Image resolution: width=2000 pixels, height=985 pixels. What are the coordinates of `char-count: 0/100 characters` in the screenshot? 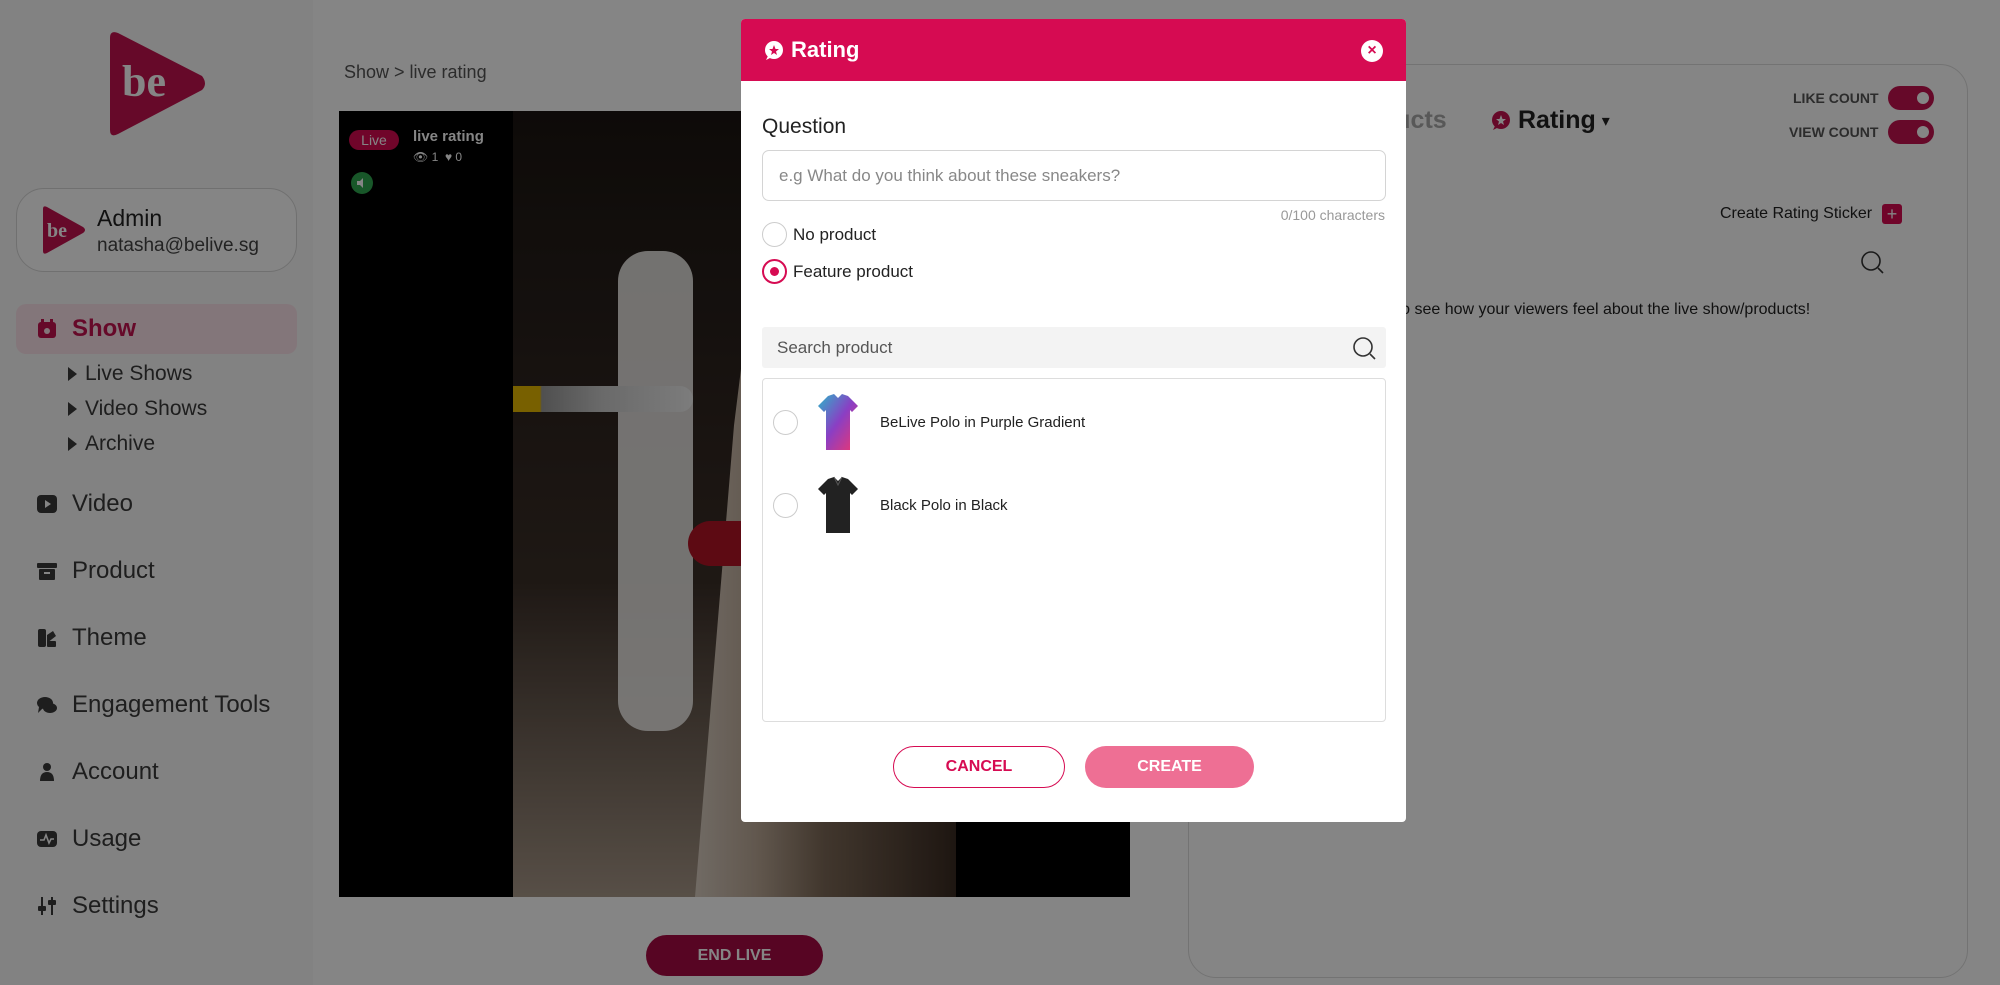 It's located at (1332, 215).